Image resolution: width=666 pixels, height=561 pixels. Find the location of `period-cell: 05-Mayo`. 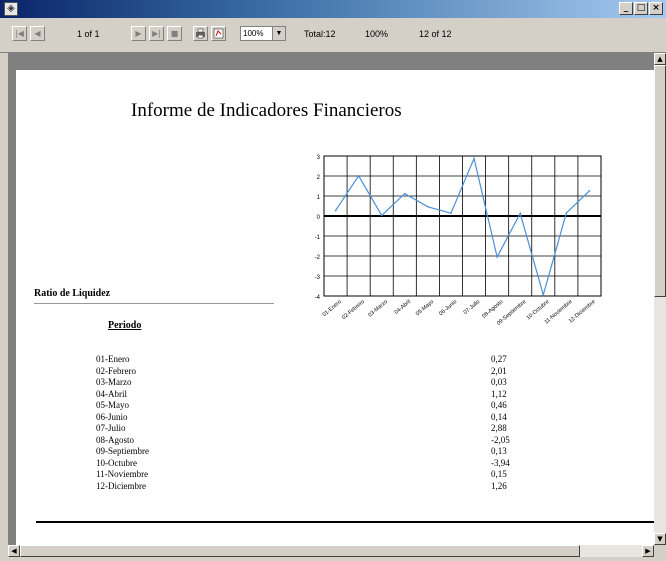

period-cell: 05-Mayo is located at coordinates (112, 405).